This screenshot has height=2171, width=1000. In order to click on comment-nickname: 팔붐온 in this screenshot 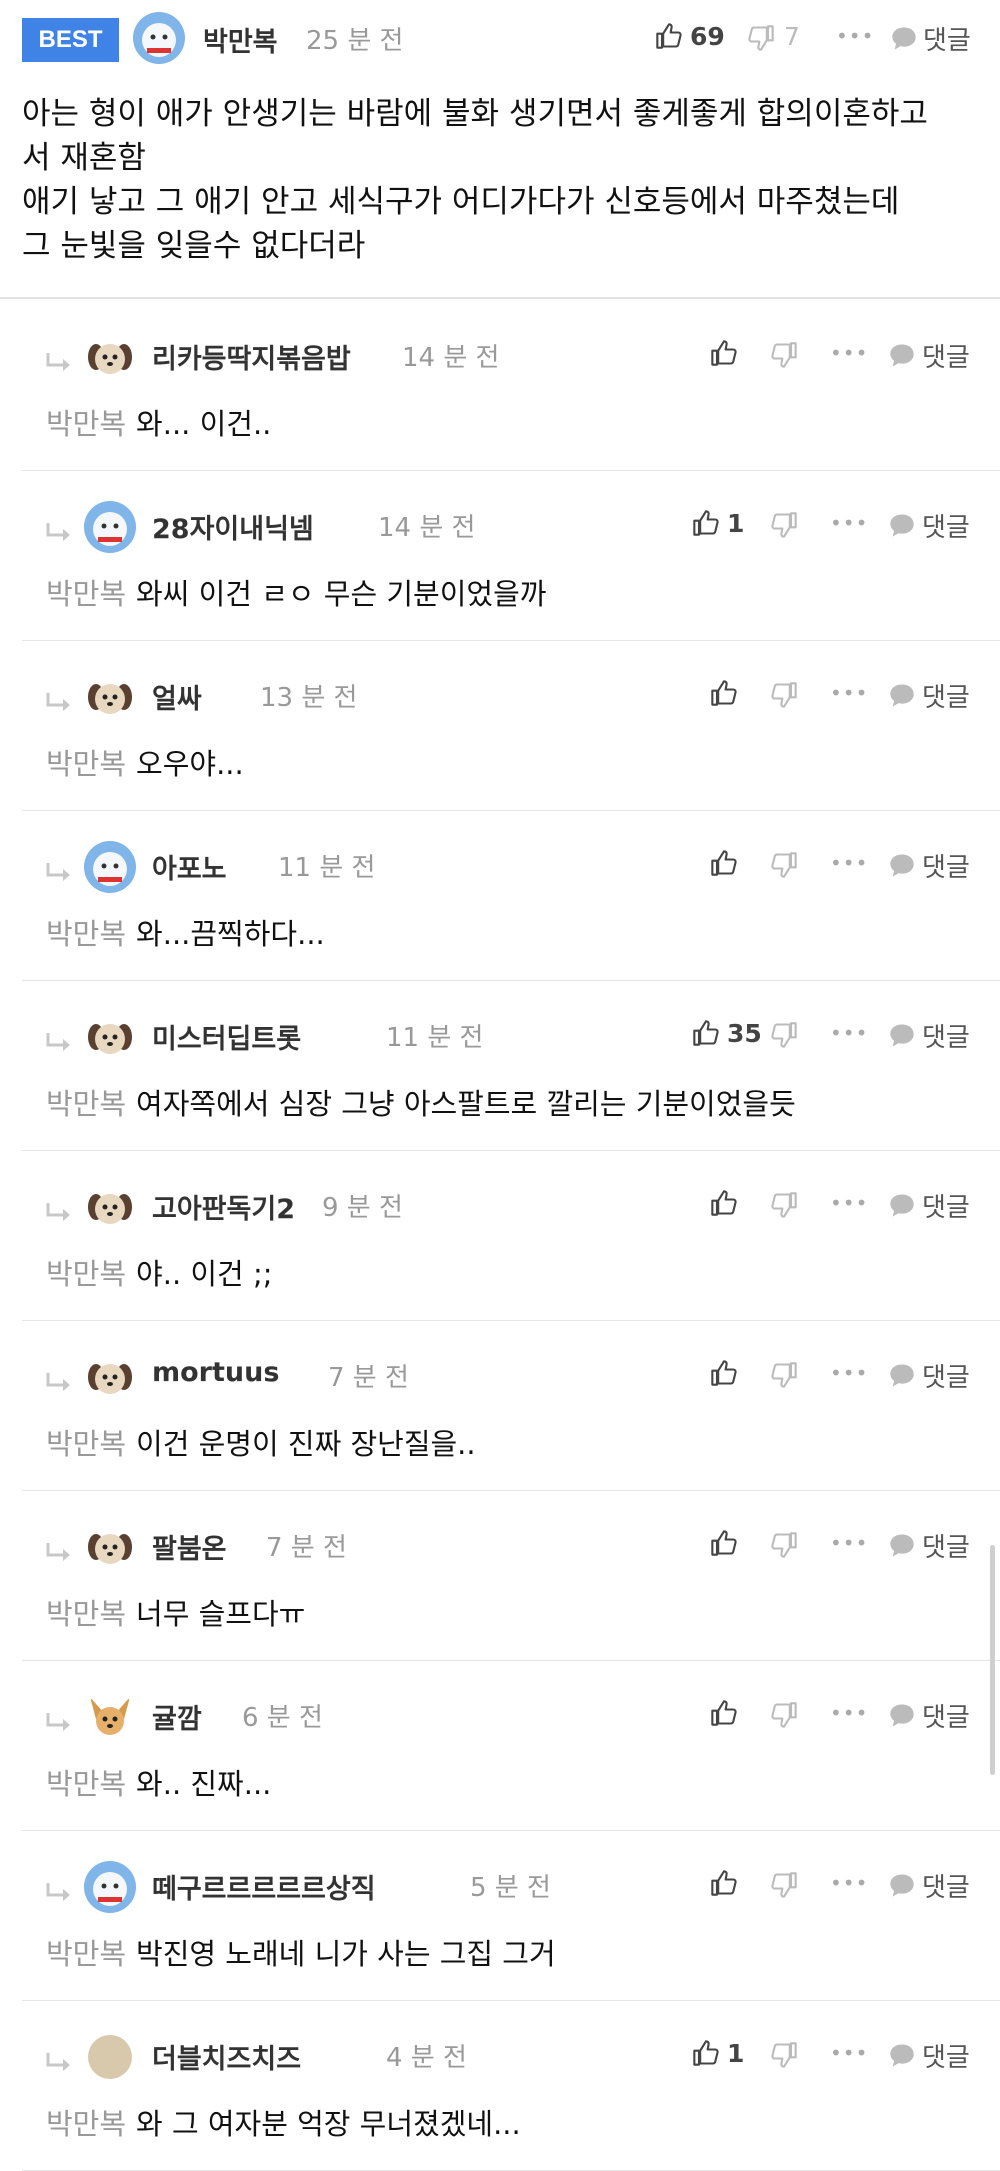, I will do `click(189, 1546)`.